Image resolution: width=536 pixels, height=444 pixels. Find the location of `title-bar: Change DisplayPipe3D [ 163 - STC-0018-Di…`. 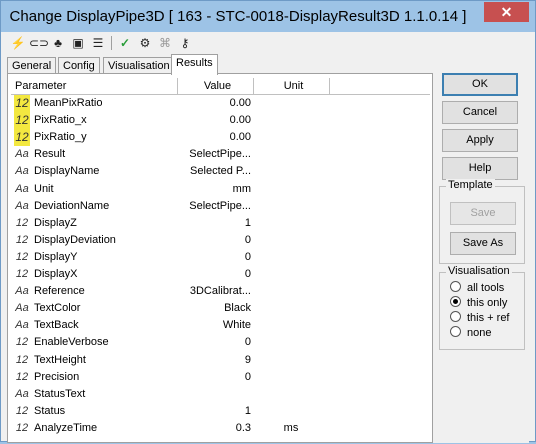

title-bar: Change DisplayPipe3D [ 163 - STC-0018-Di… is located at coordinates (268, 16).